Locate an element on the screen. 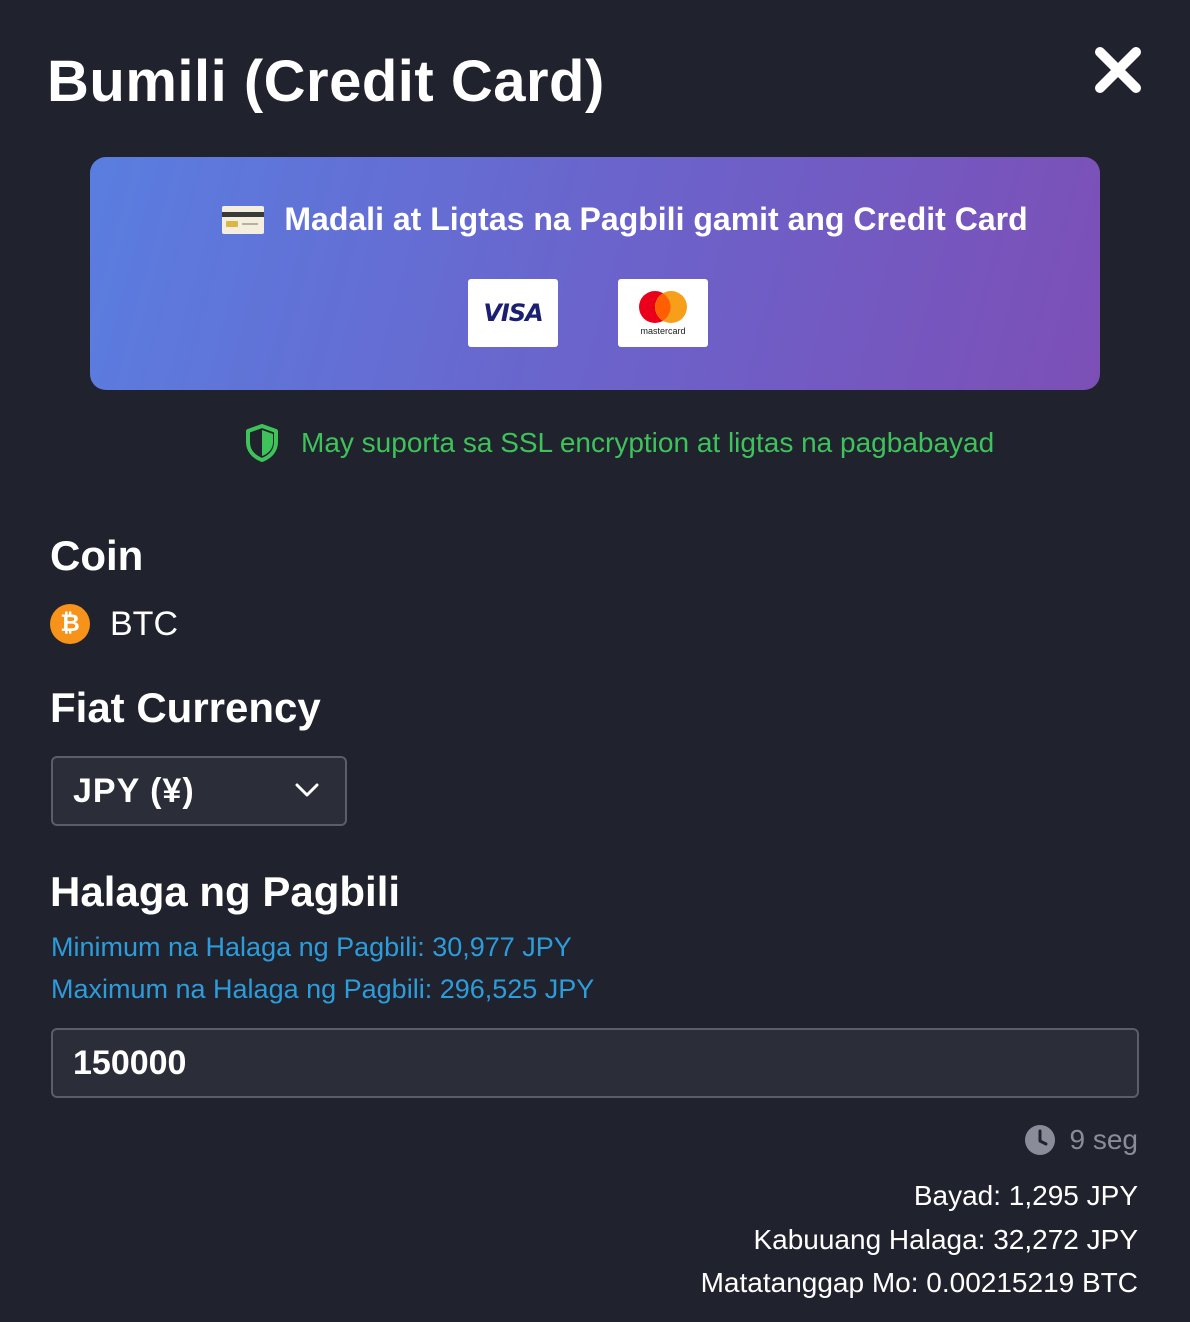 The height and width of the screenshot is (1322, 1190). card-logos: VISA mastercard is located at coordinates (618, 313).